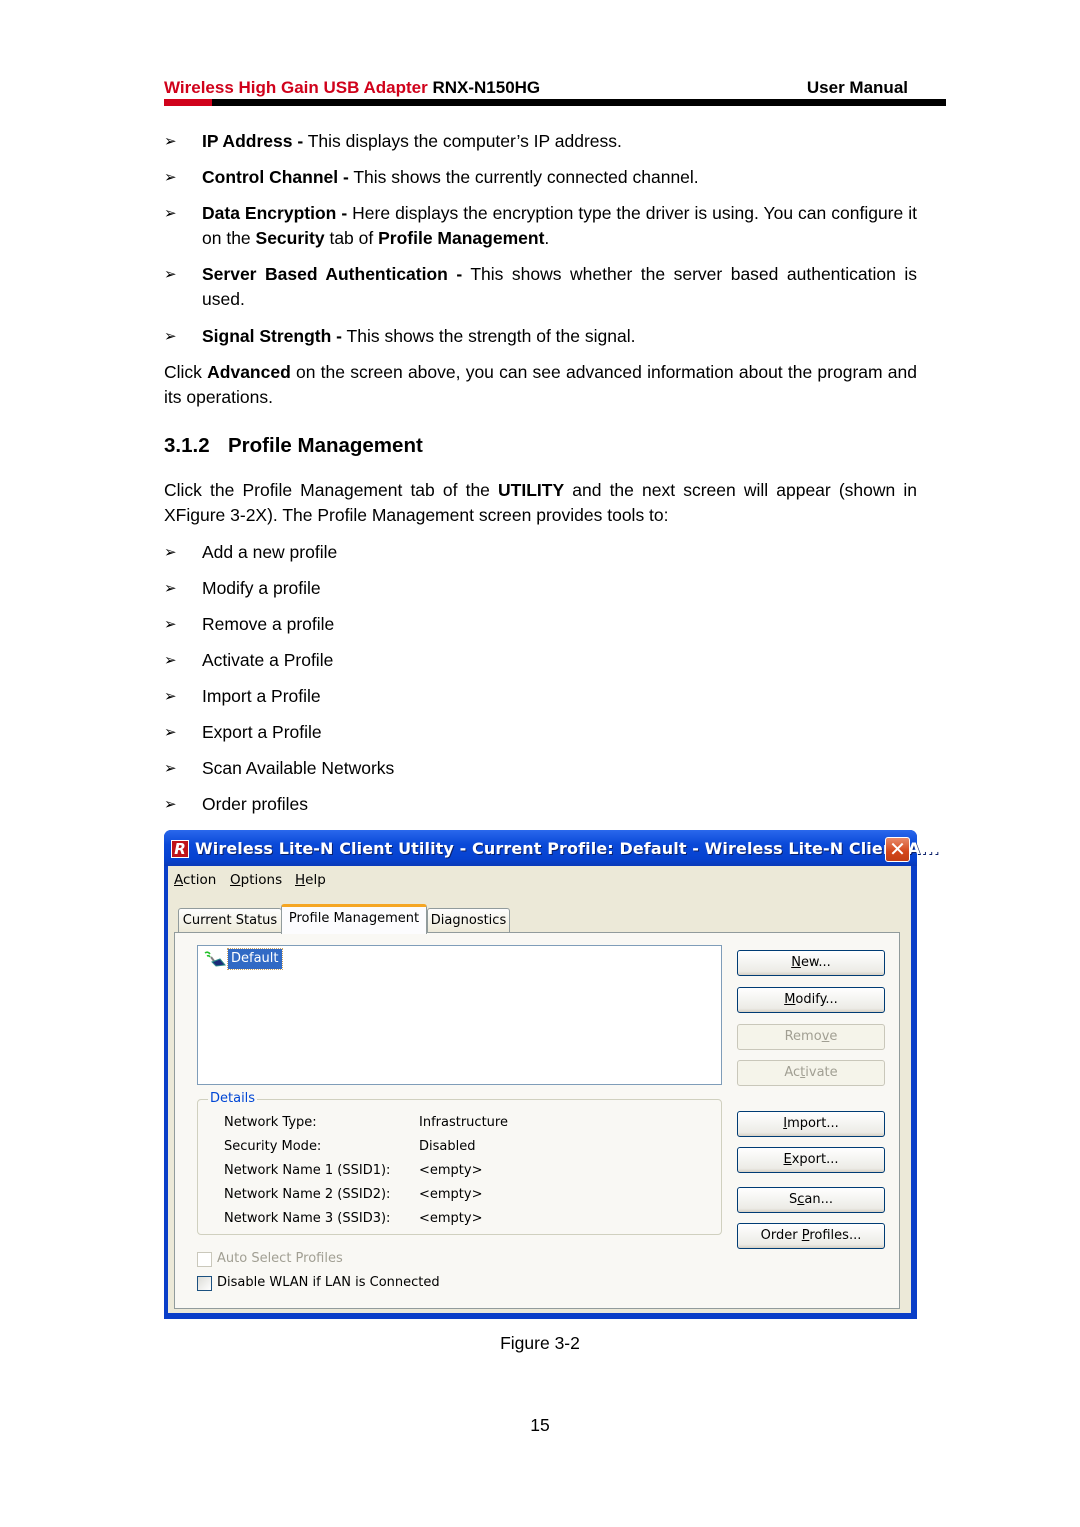 Image resolution: width=1080 pixels, height=1527 pixels. I want to click on profile-list: Default, so click(459, 1015).